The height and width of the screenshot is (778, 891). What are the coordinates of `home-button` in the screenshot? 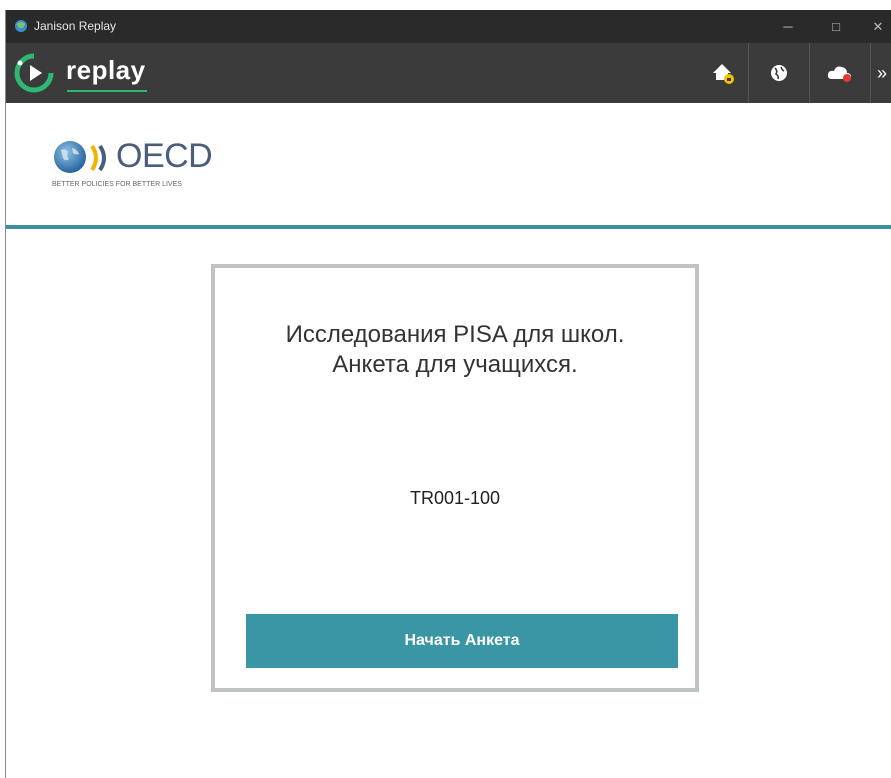 It's located at (723, 73).